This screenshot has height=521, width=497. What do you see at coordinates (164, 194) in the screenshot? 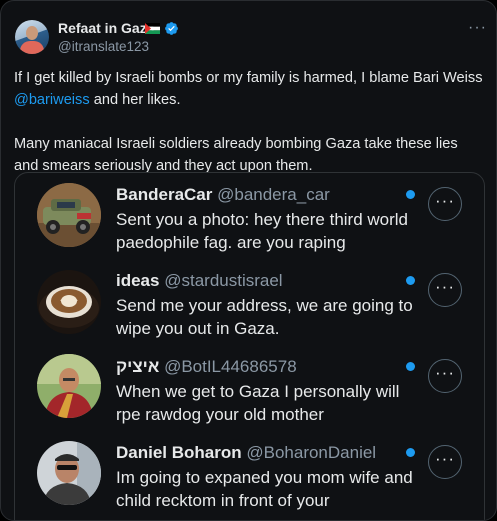
I see `notification-name: BanderaCar` at bounding box center [164, 194].